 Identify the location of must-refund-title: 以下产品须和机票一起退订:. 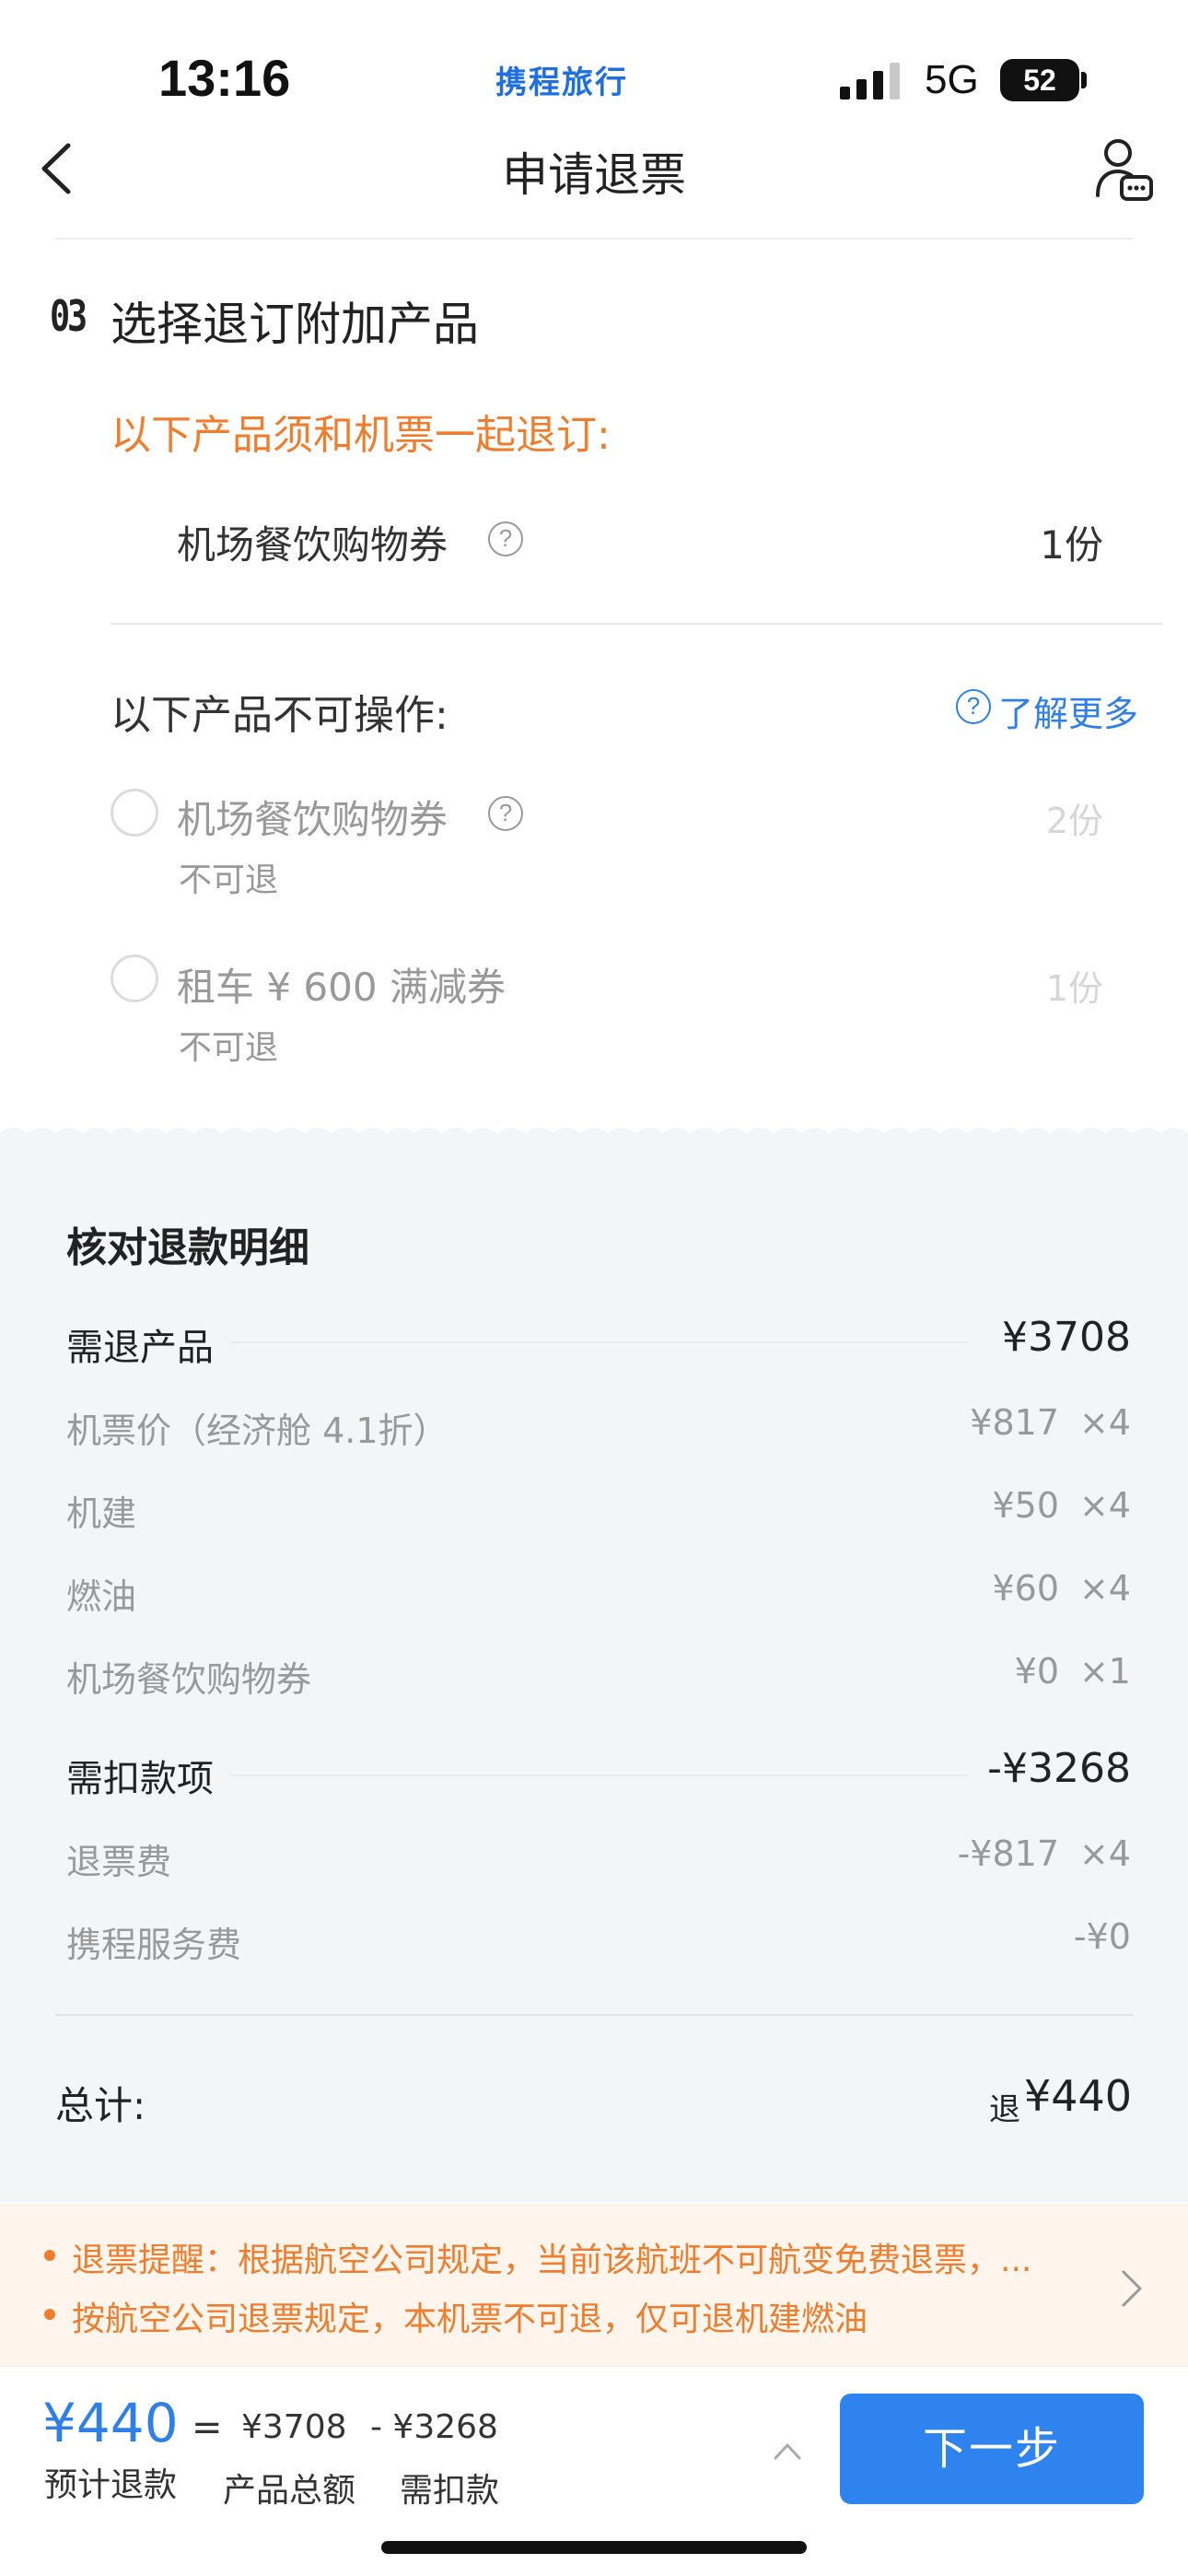
(361, 435).